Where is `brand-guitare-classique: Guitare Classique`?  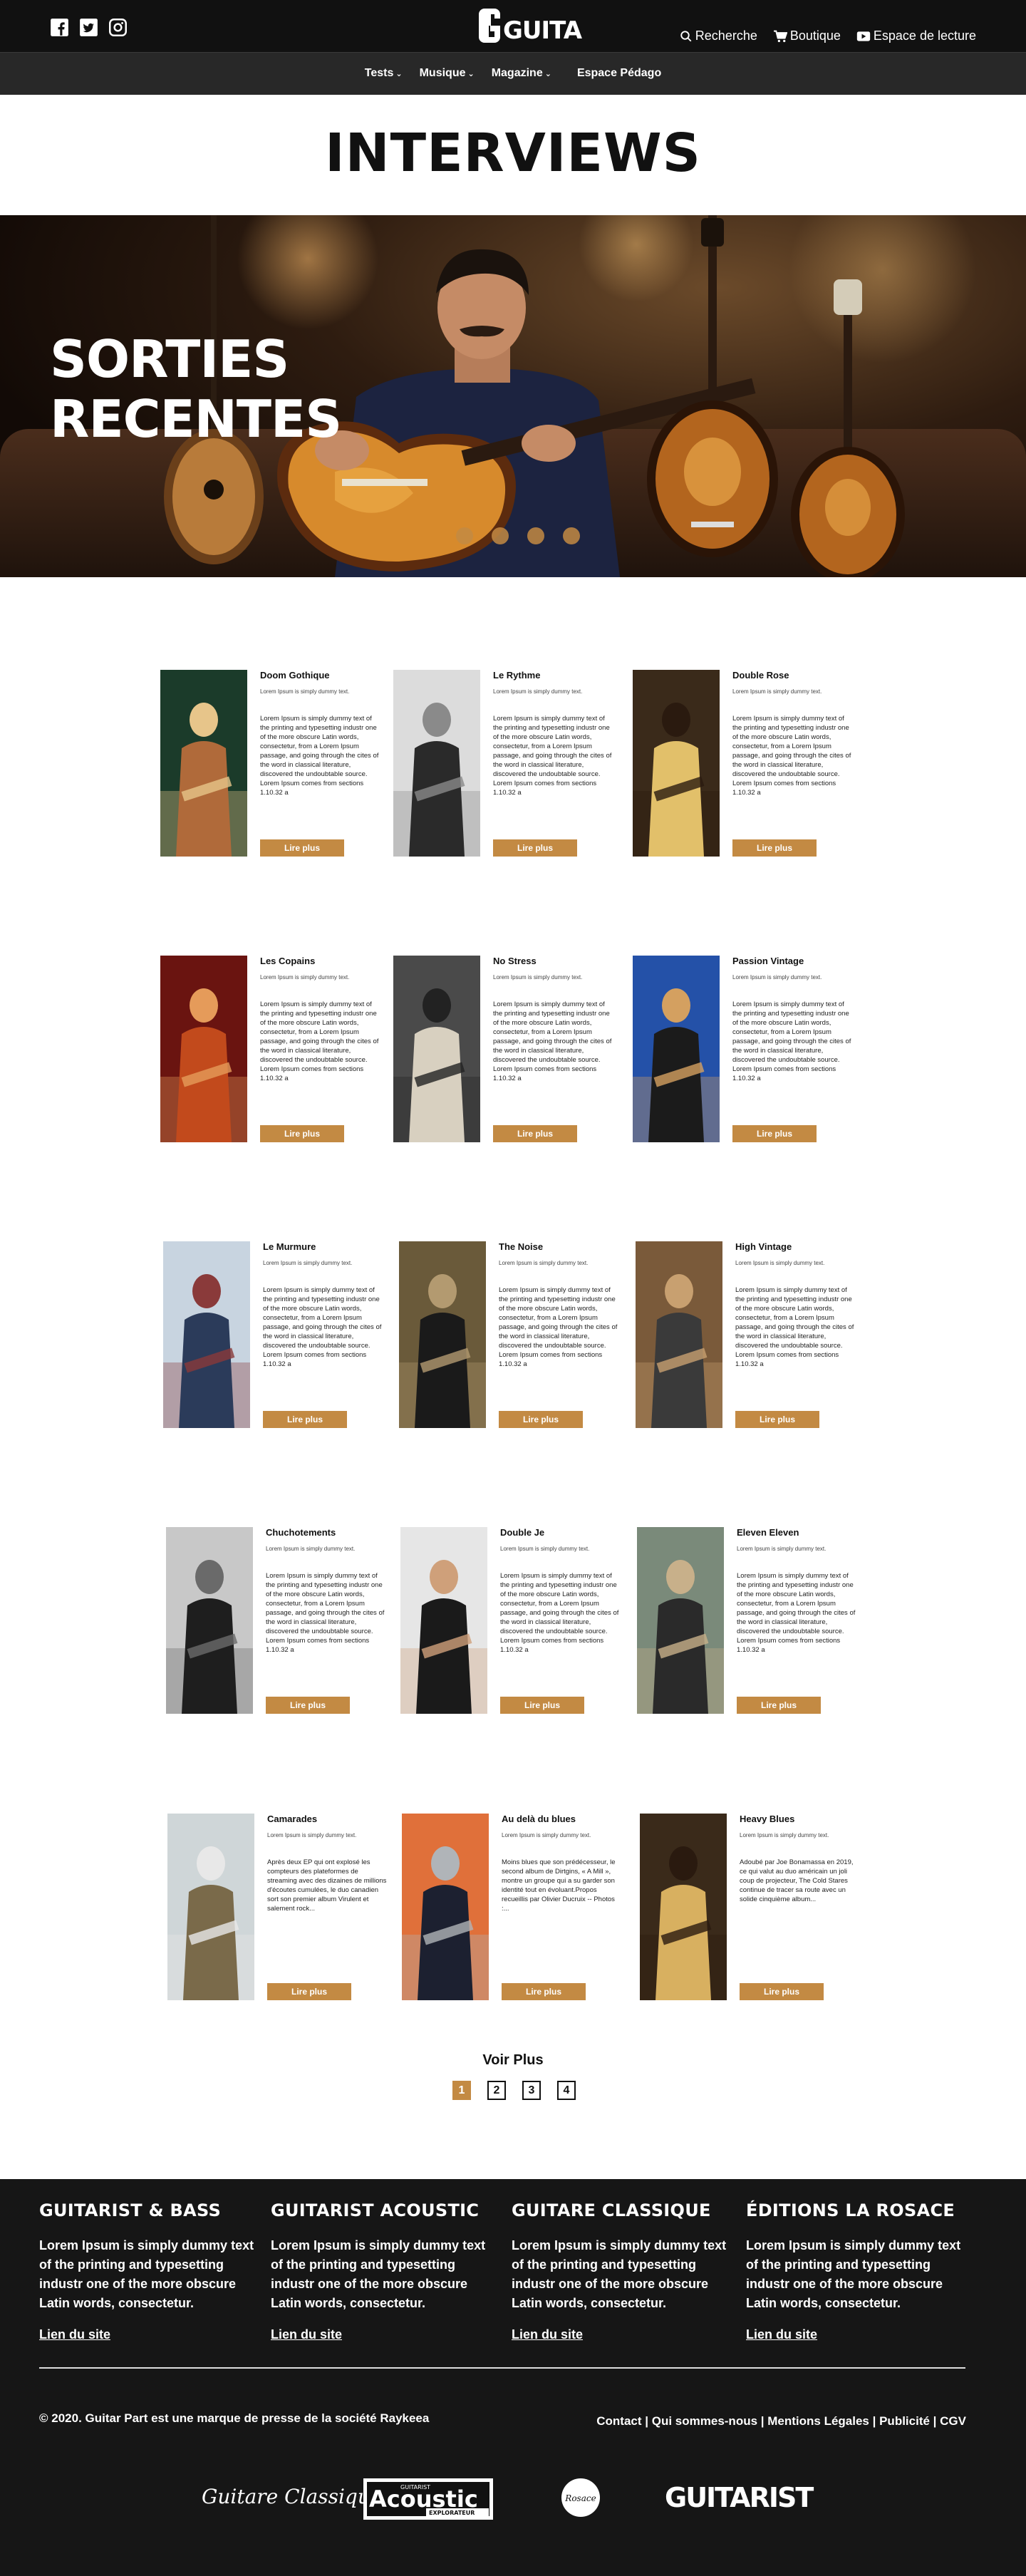
brand-guitare-classique: Guitare Classique is located at coordinates (292, 2497).